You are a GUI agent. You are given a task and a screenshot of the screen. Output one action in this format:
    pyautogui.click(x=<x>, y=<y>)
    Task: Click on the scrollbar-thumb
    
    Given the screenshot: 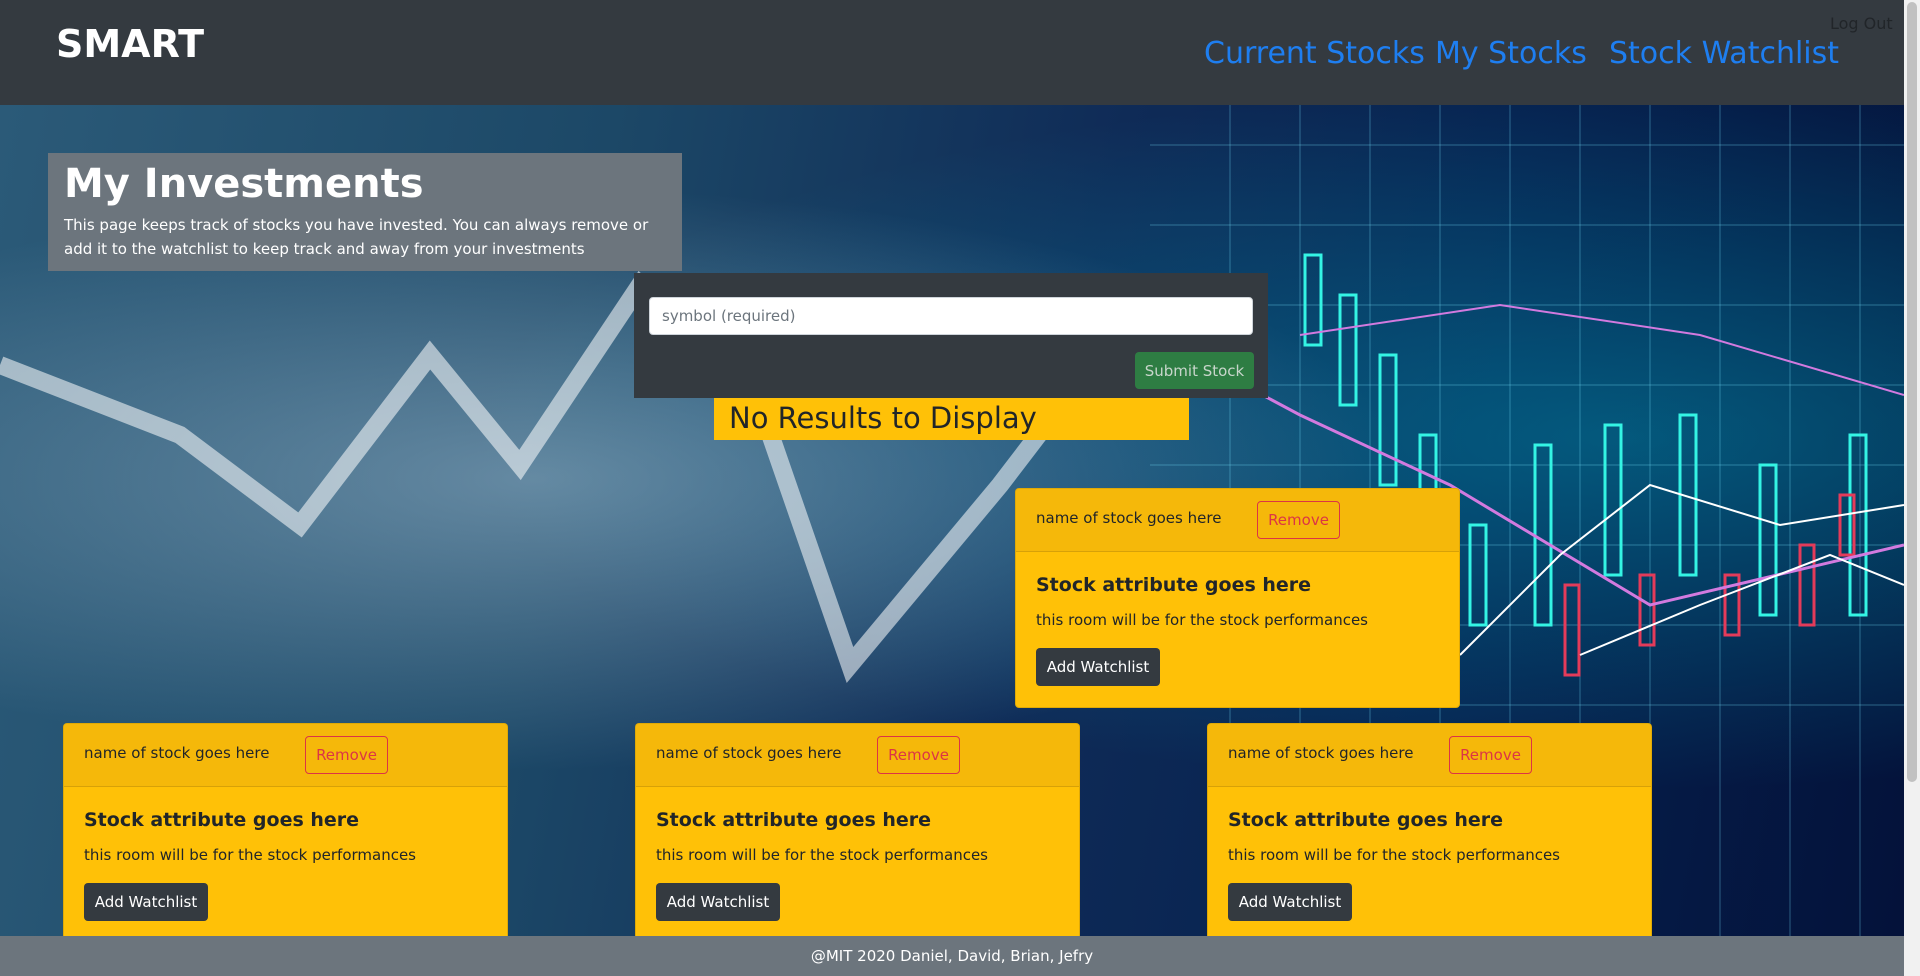 What is the action you would take?
    pyautogui.click(x=1912, y=392)
    